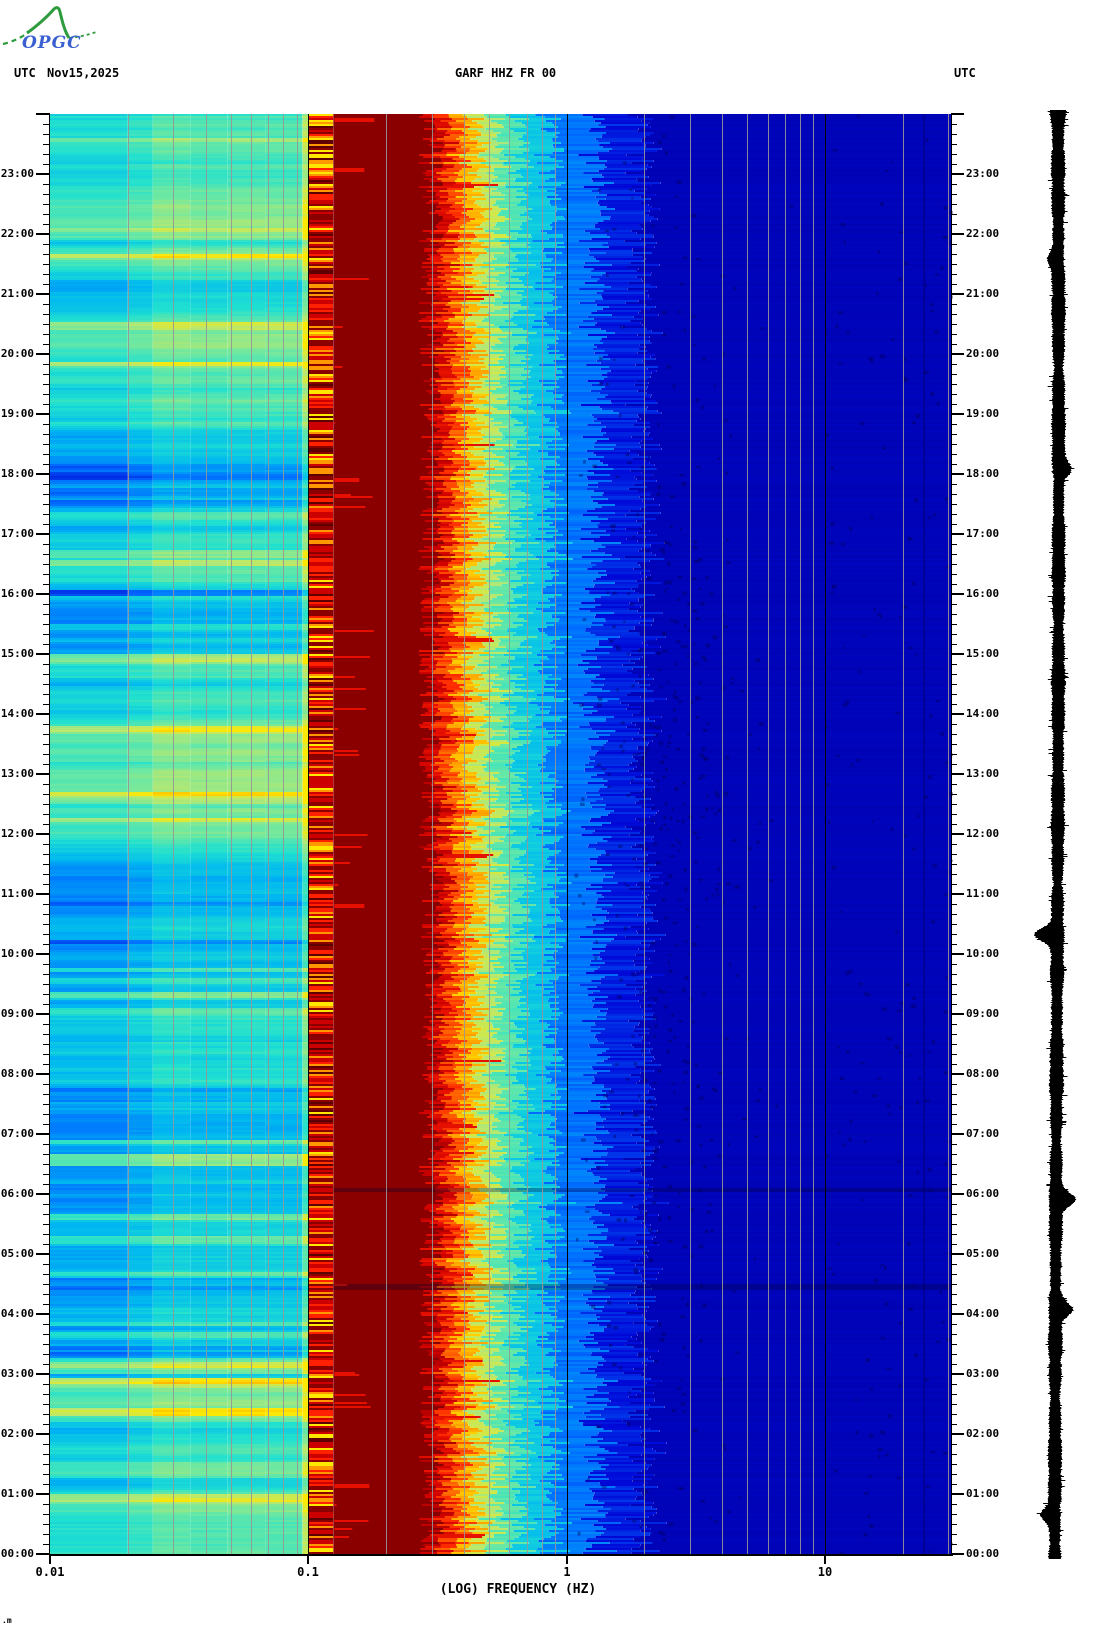 This screenshot has width=1102, height=1634. I want to click on time-label-right: 16:00, so click(983, 593).